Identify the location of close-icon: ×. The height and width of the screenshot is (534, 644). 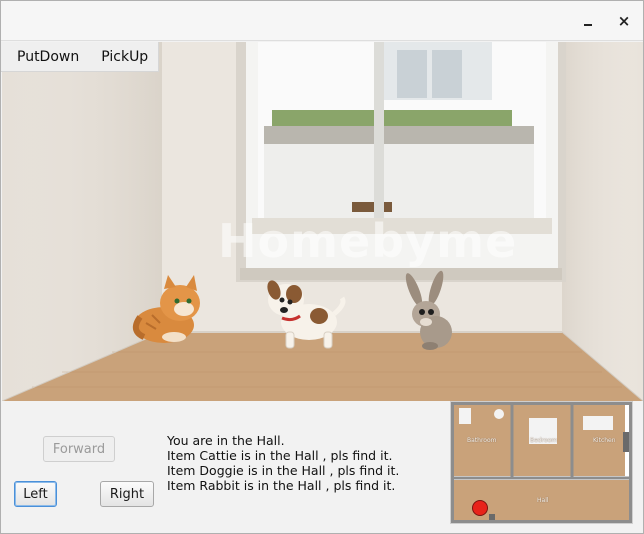
(624, 21).